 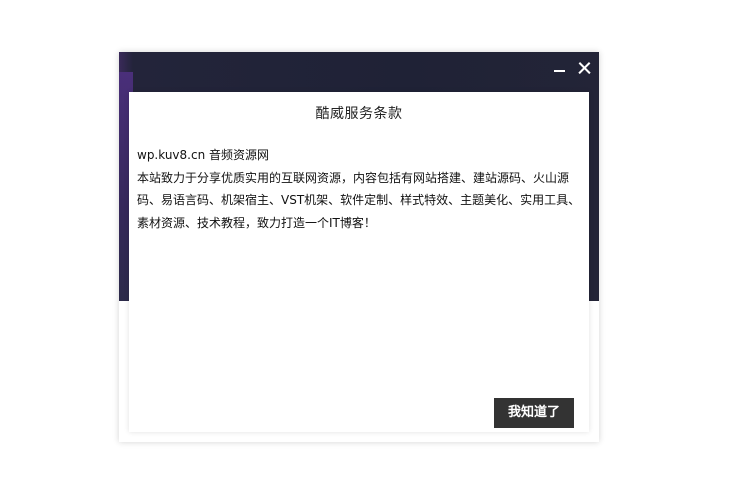 I want to click on dialog-title: 酷威服务条款, so click(x=359, y=114).